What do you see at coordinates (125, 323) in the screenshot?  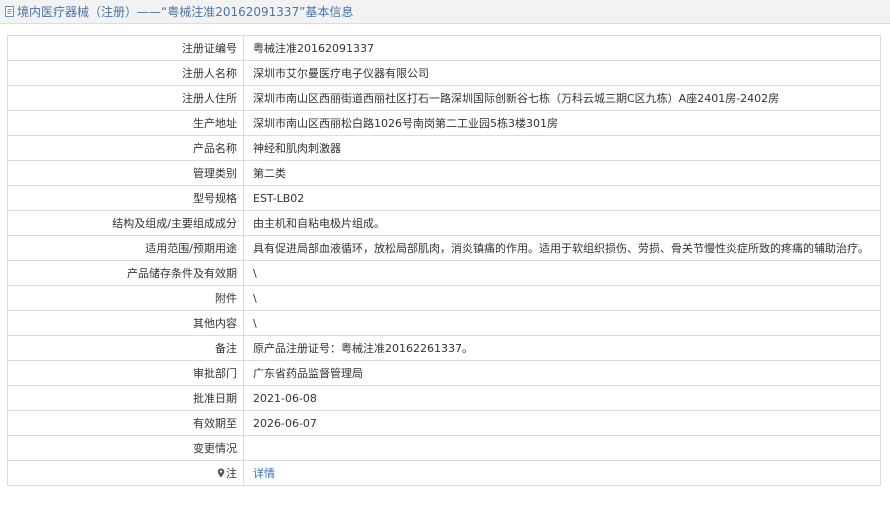 I see `row-label: 其他内容` at bounding box center [125, 323].